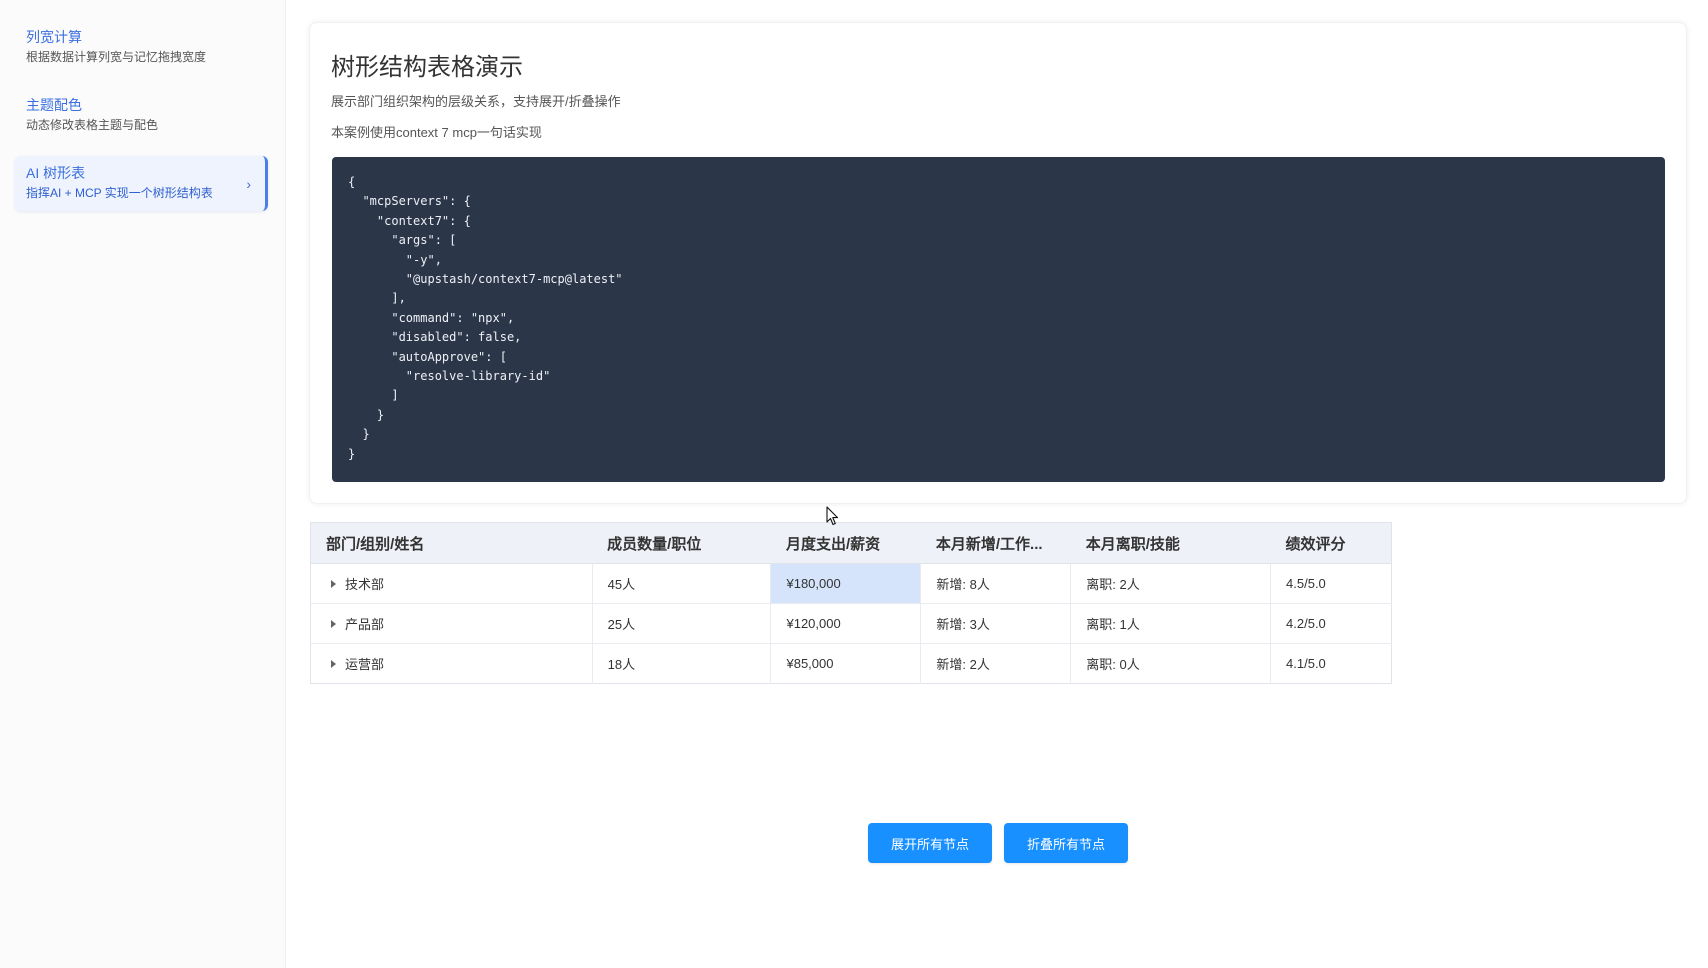 Image resolution: width=1708 pixels, height=968 pixels. What do you see at coordinates (1171, 583) in the screenshot?
I see `table-cell: 离职: 2人` at bounding box center [1171, 583].